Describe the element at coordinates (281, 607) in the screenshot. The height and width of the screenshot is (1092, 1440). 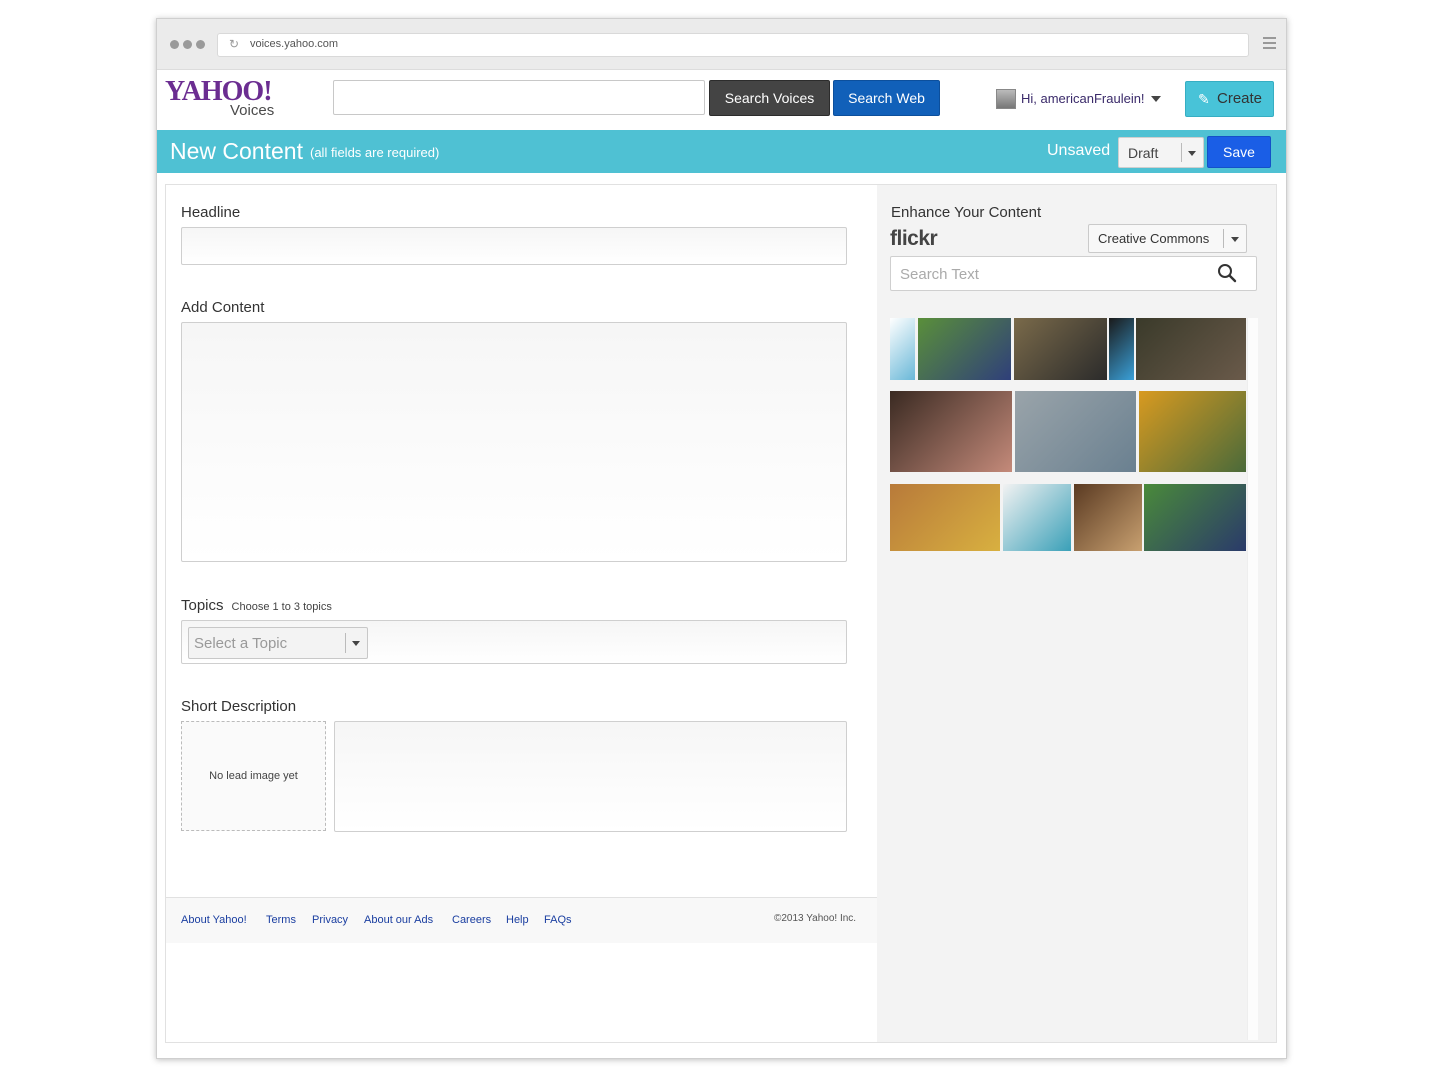
I see `topics-hint: Choose 1 to 3 topics` at that location.